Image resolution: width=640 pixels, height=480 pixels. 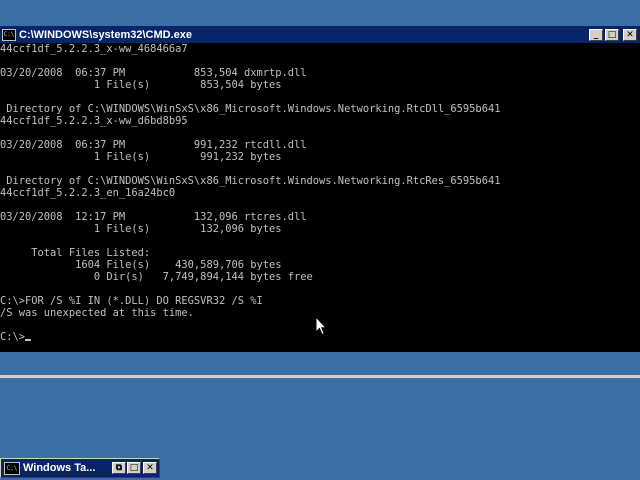 What do you see at coordinates (105, 34) in the screenshot?
I see `window-title: C:\WINDOWS\system32\CMD.exe` at bounding box center [105, 34].